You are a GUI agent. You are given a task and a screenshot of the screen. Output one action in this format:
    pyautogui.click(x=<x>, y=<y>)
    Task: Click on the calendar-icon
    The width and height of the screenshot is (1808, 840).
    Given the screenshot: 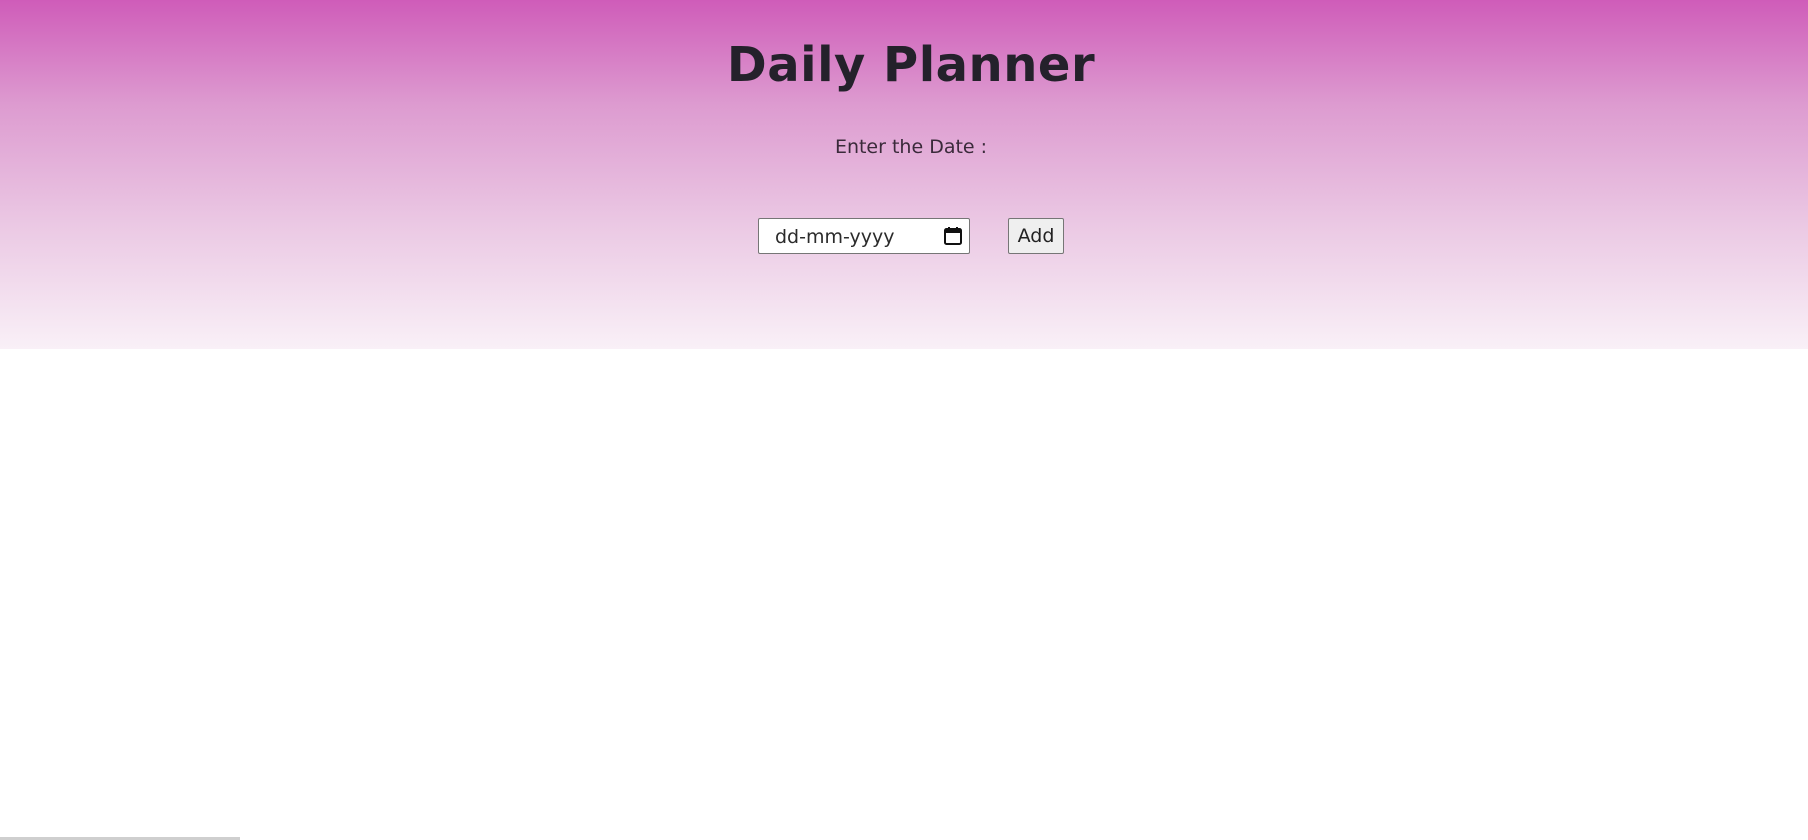 What is the action you would take?
    pyautogui.click(x=953, y=236)
    